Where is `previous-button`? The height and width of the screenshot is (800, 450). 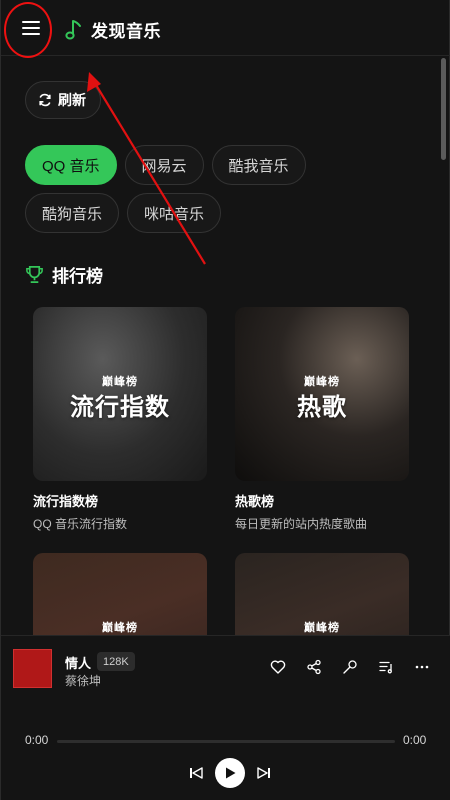
previous-button is located at coordinates (196, 773).